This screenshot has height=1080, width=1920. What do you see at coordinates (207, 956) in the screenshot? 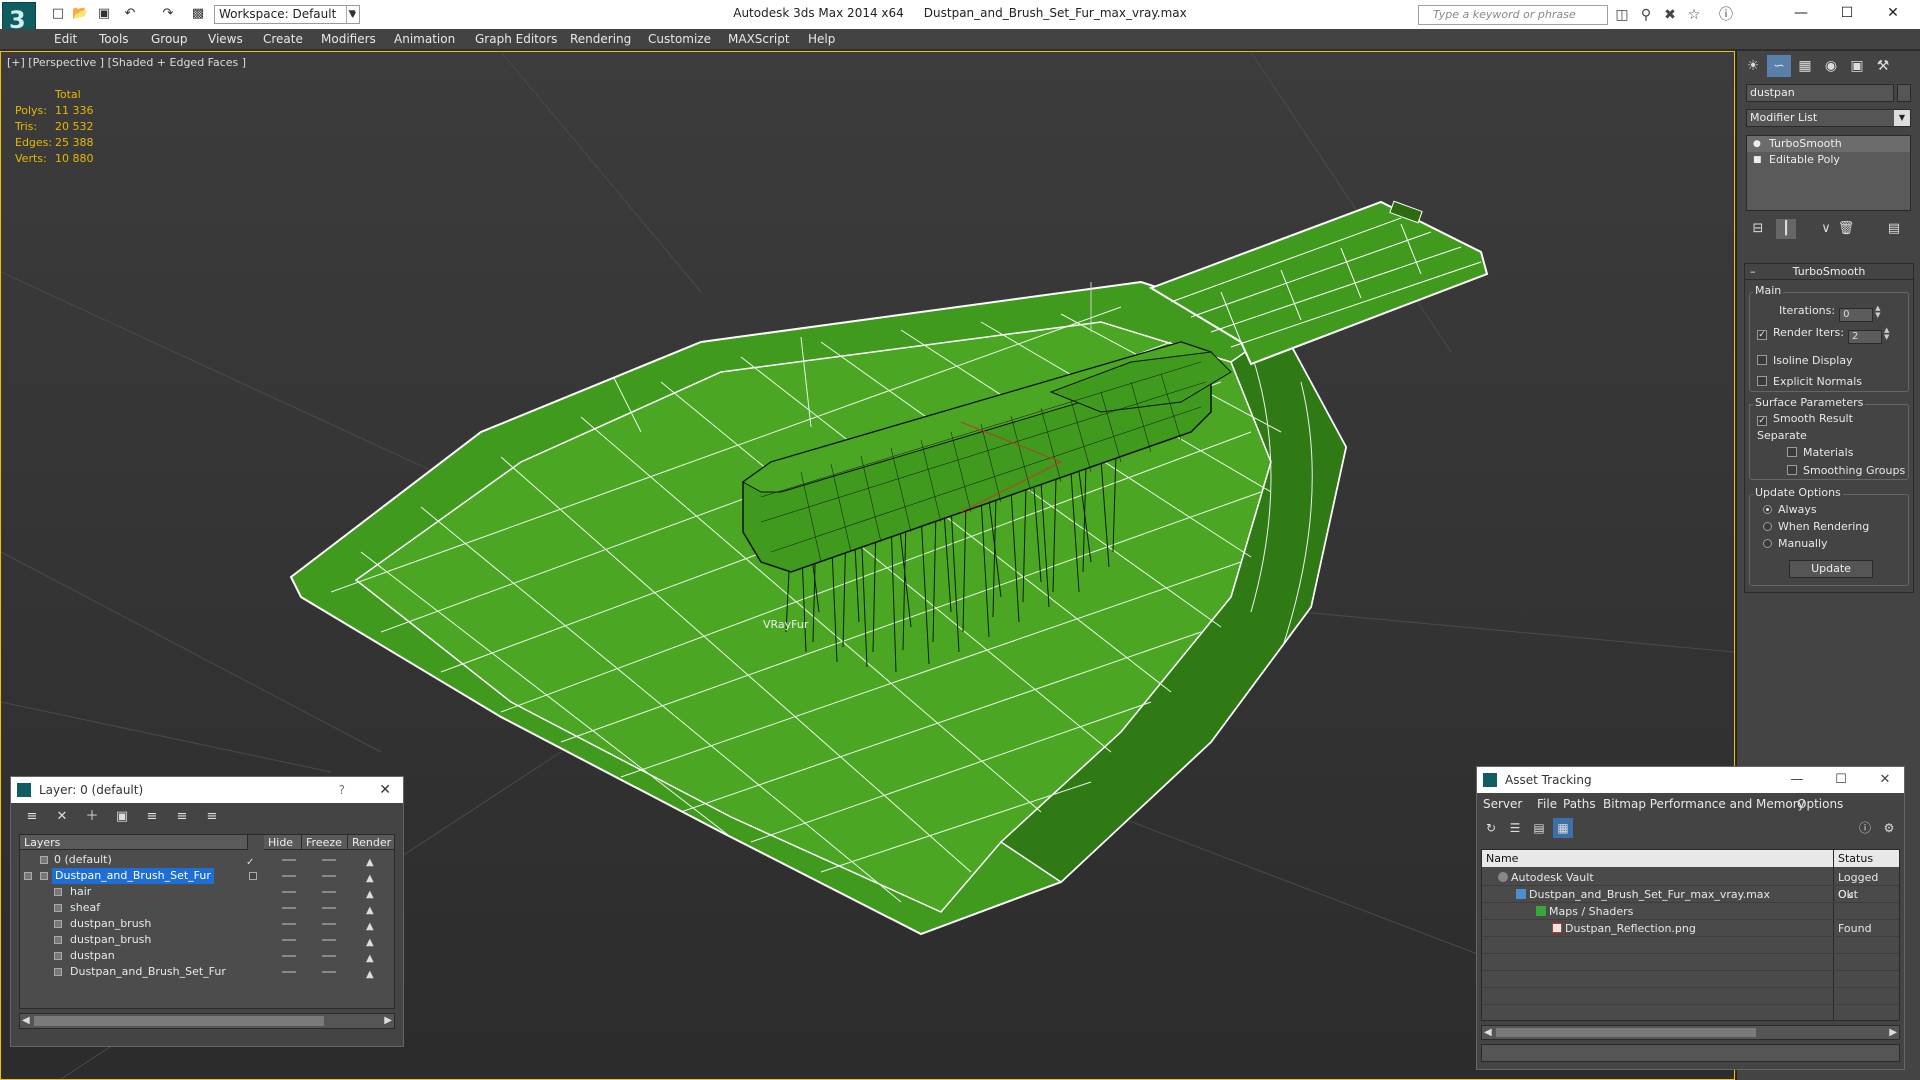
I see `layer-row: dustpan ▲` at bounding box center [207, 956].